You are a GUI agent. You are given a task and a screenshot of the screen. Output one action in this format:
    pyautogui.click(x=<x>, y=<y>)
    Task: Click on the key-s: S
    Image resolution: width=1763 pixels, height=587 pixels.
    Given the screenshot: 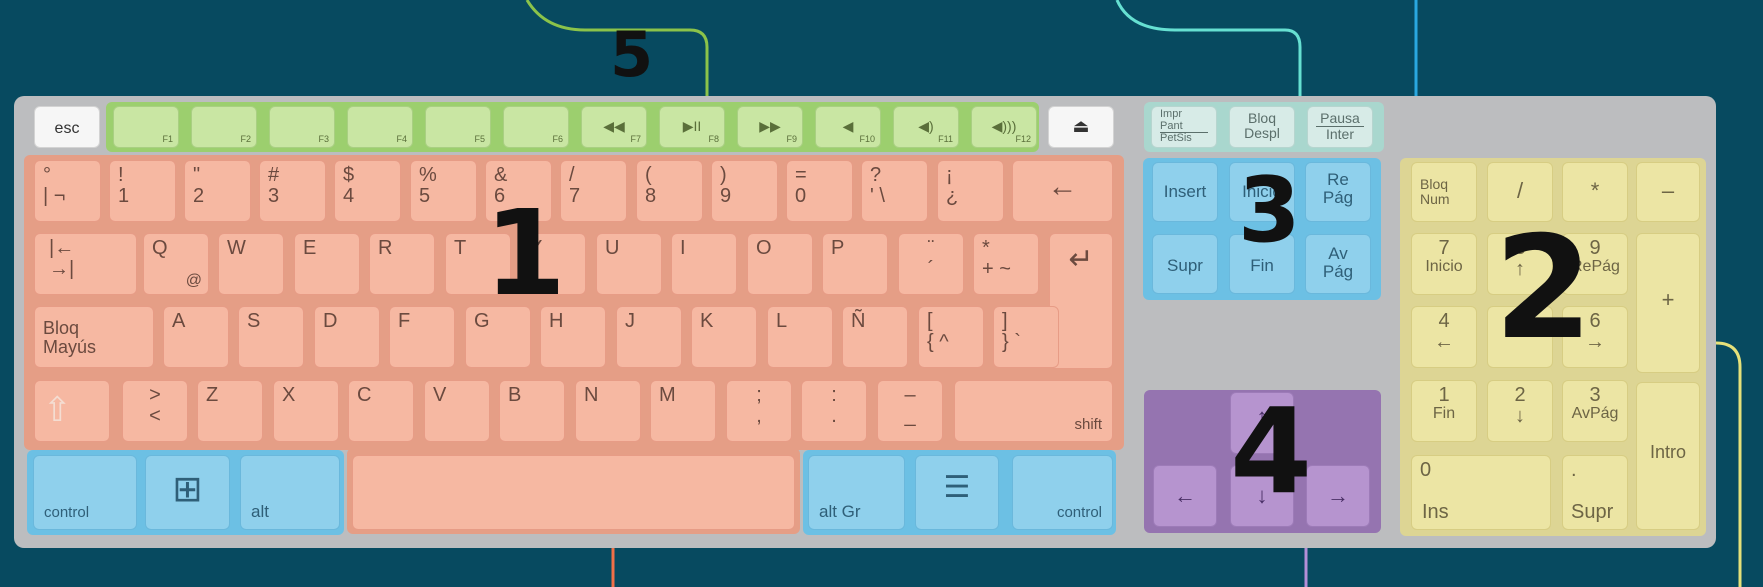 What is the action you would take?
    pyautogui.click(x=271, y=337)
    